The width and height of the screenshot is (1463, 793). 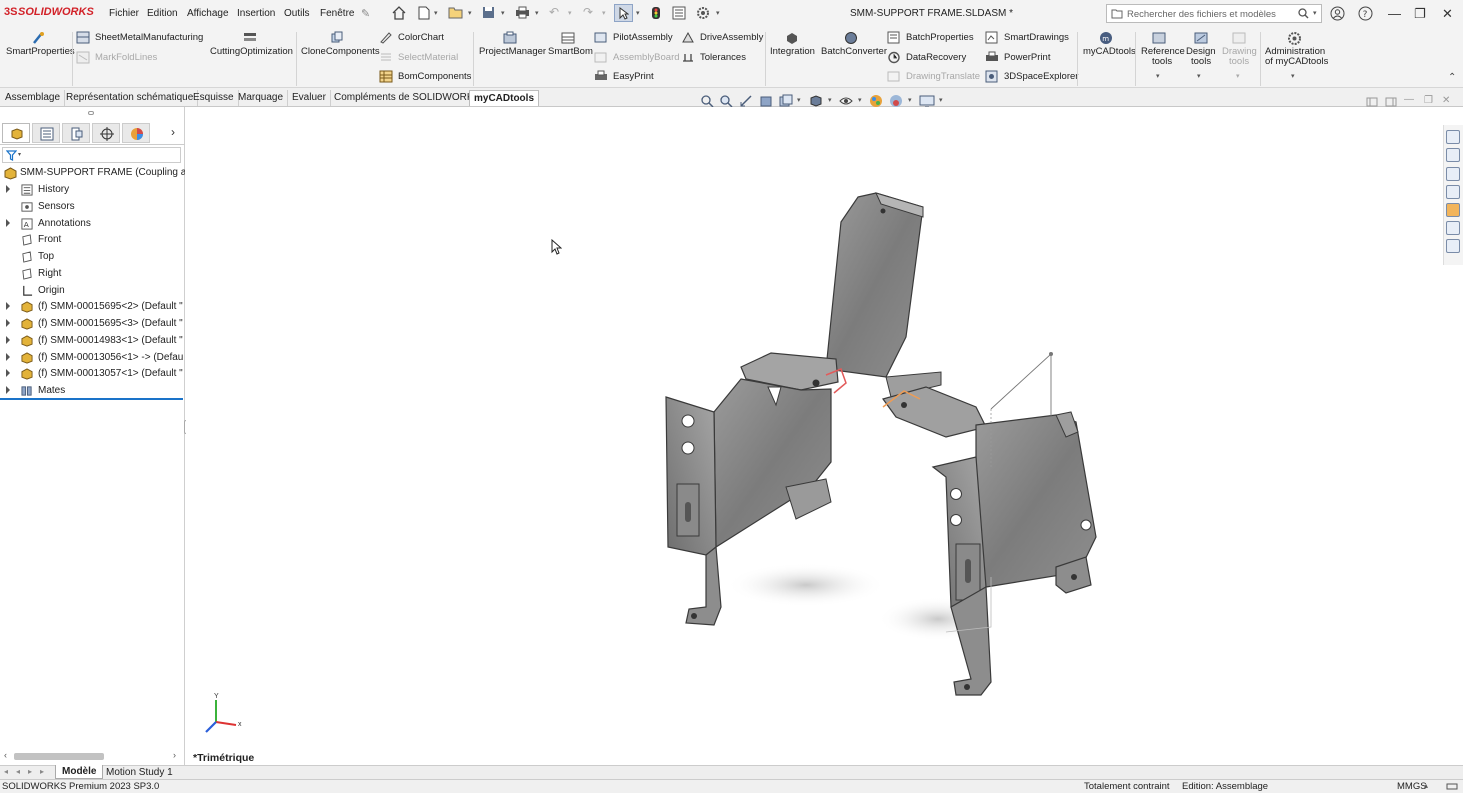 I want to click on new-document-icon, so click(x=424, y=13).